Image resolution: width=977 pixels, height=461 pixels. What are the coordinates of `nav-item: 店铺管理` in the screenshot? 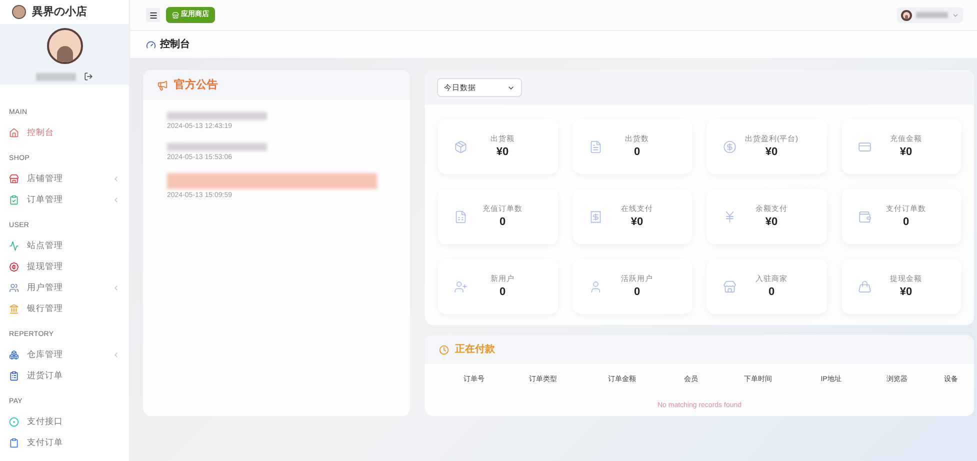 It's located at (64, 178).